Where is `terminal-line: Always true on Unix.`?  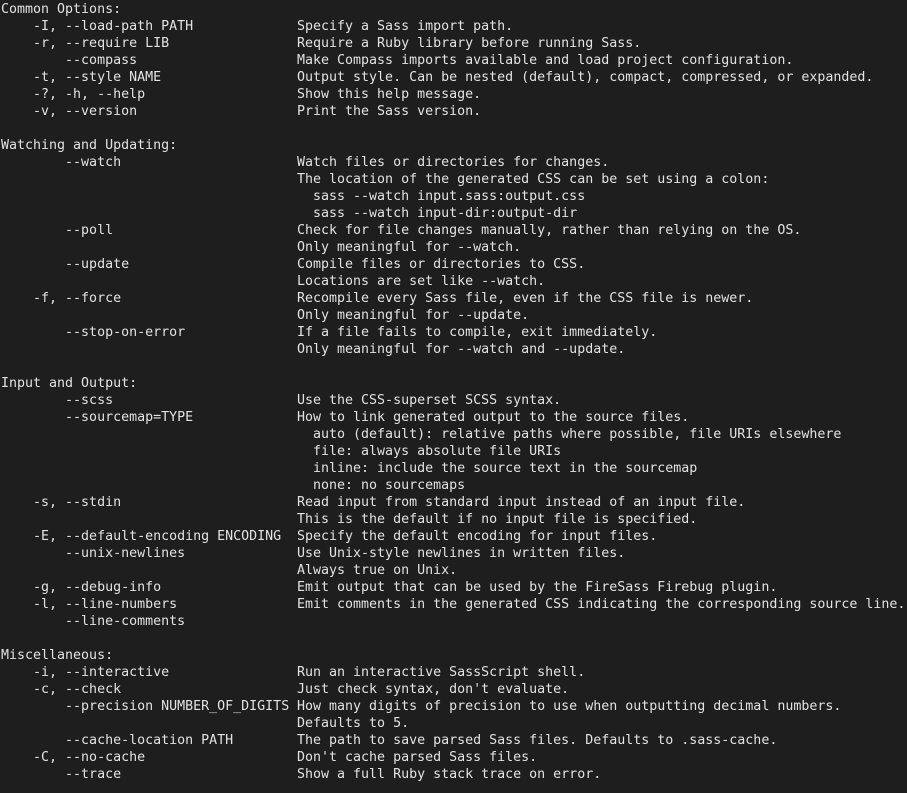
terminal-line: Always true on Unix. is located at coordinates (454, 570).